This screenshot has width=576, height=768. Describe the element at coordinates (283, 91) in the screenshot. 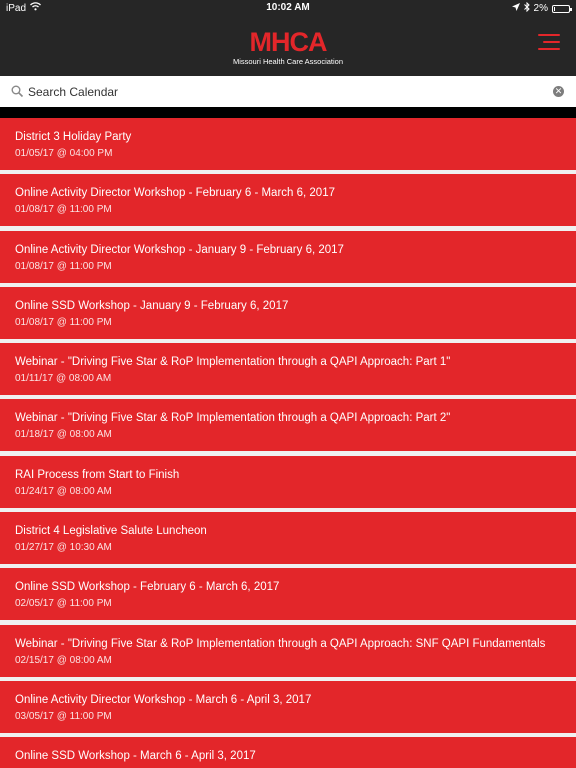

I see `search-input` at that location.